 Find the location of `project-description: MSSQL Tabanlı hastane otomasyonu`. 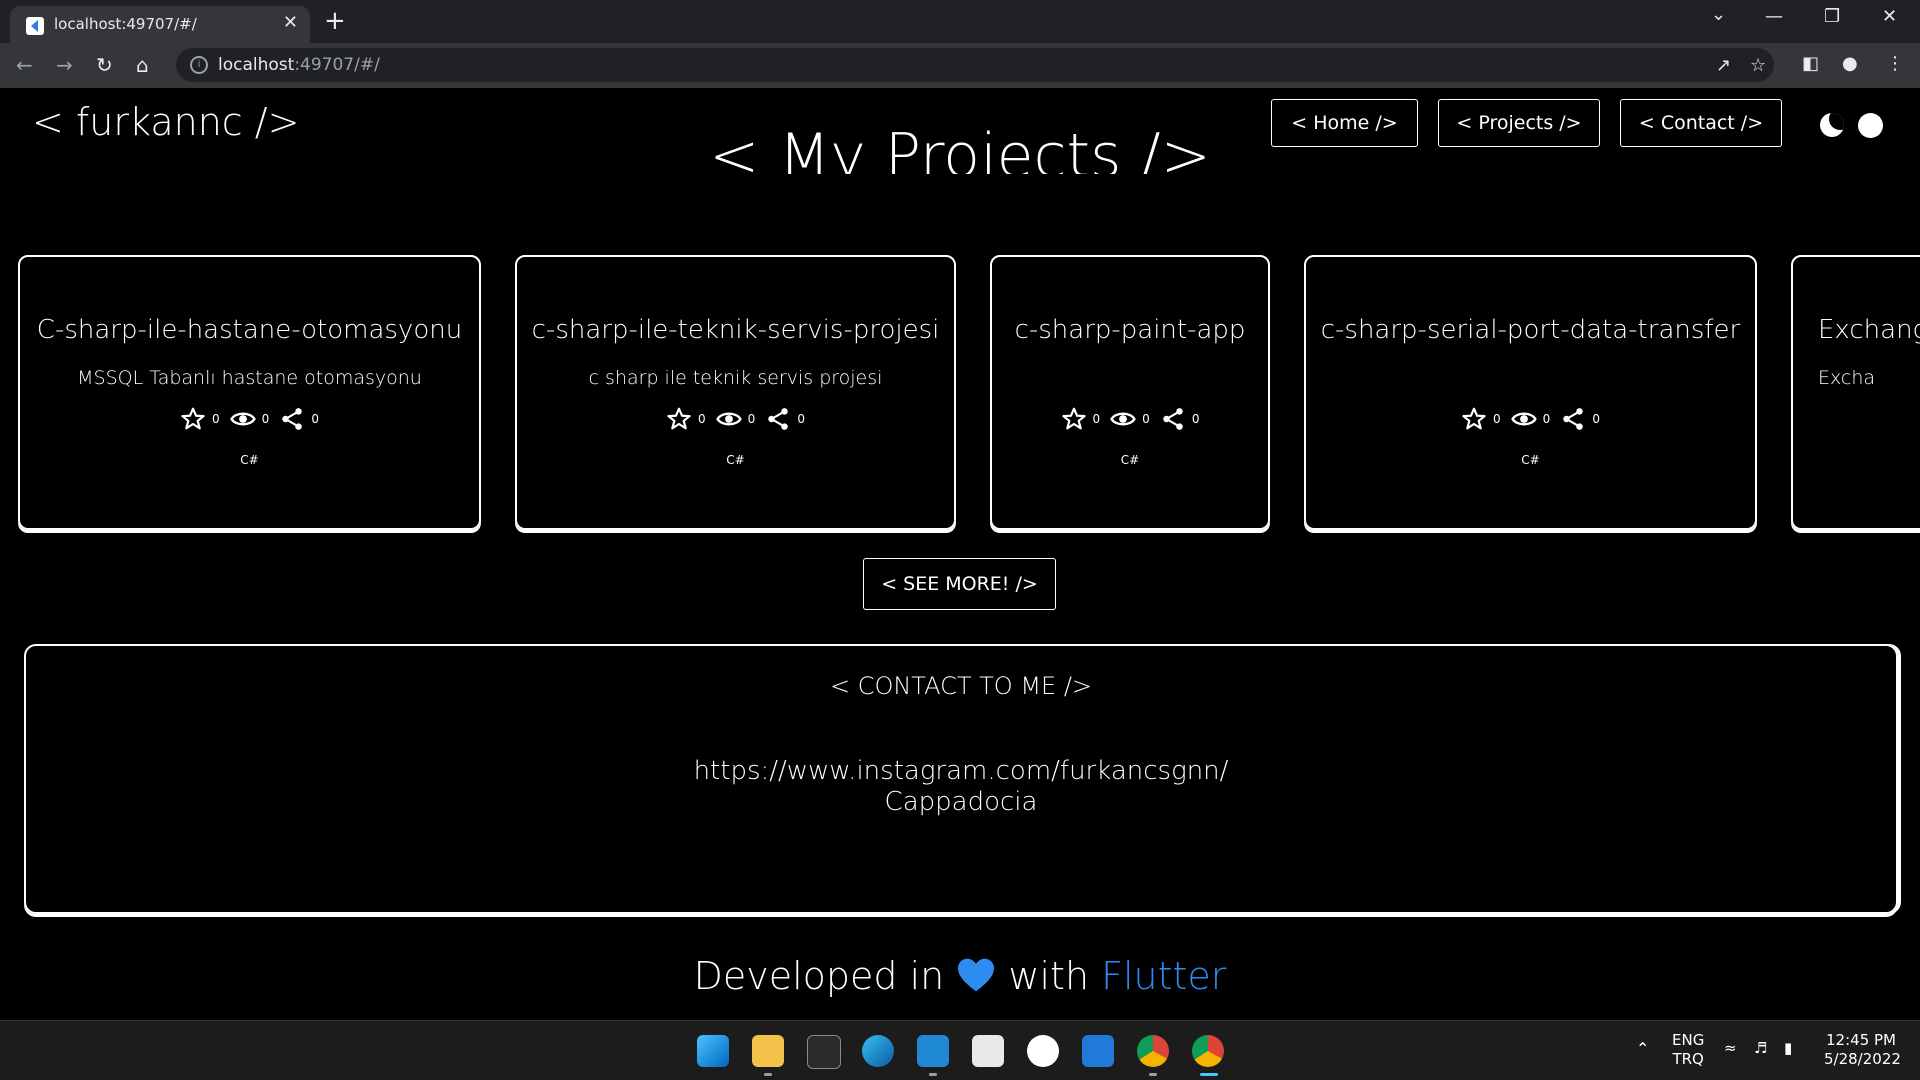

project-description: MSSQL Tabanlı hastane otomasyonu is located at coordinates (249, 378).